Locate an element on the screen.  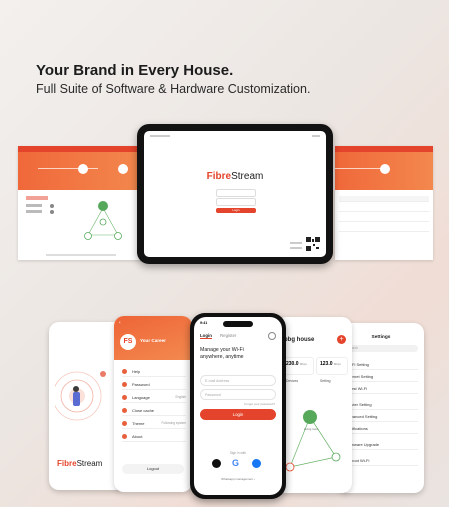
tablet-device: FibreStream Login is located at coordinates (235, 194).